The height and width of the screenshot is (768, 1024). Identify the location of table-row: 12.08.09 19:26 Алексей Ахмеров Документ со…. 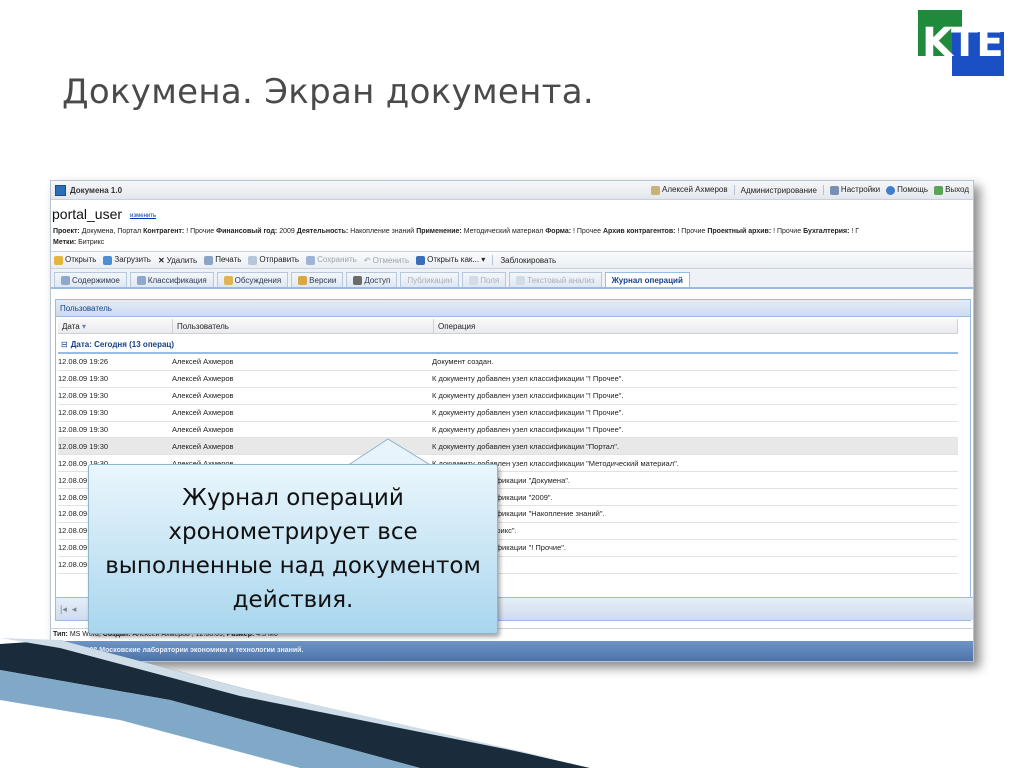
(508, 362).